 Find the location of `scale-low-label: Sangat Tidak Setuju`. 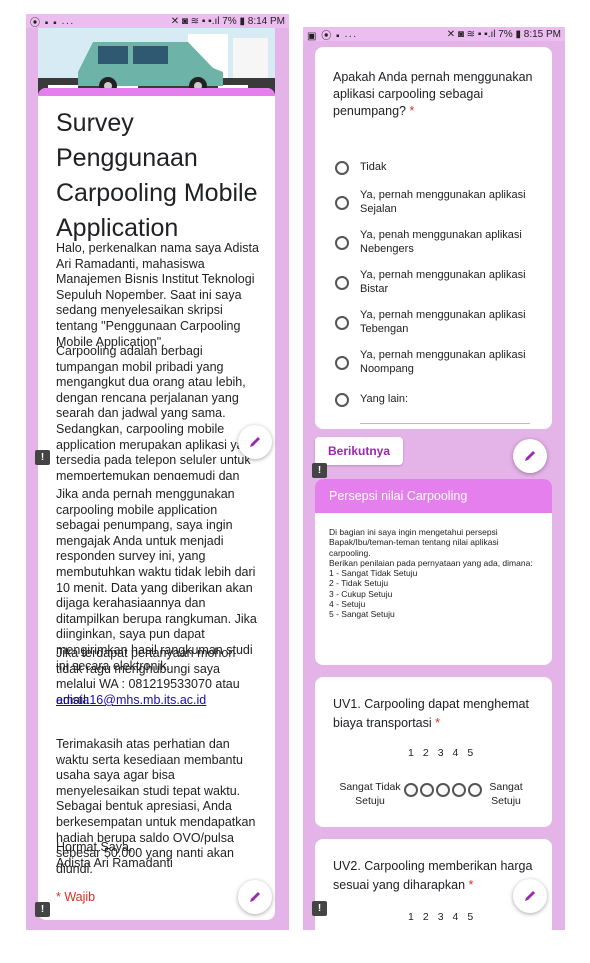

scale-low-label: Sangat Tidak Setuju is located at coordinates (370, 794).